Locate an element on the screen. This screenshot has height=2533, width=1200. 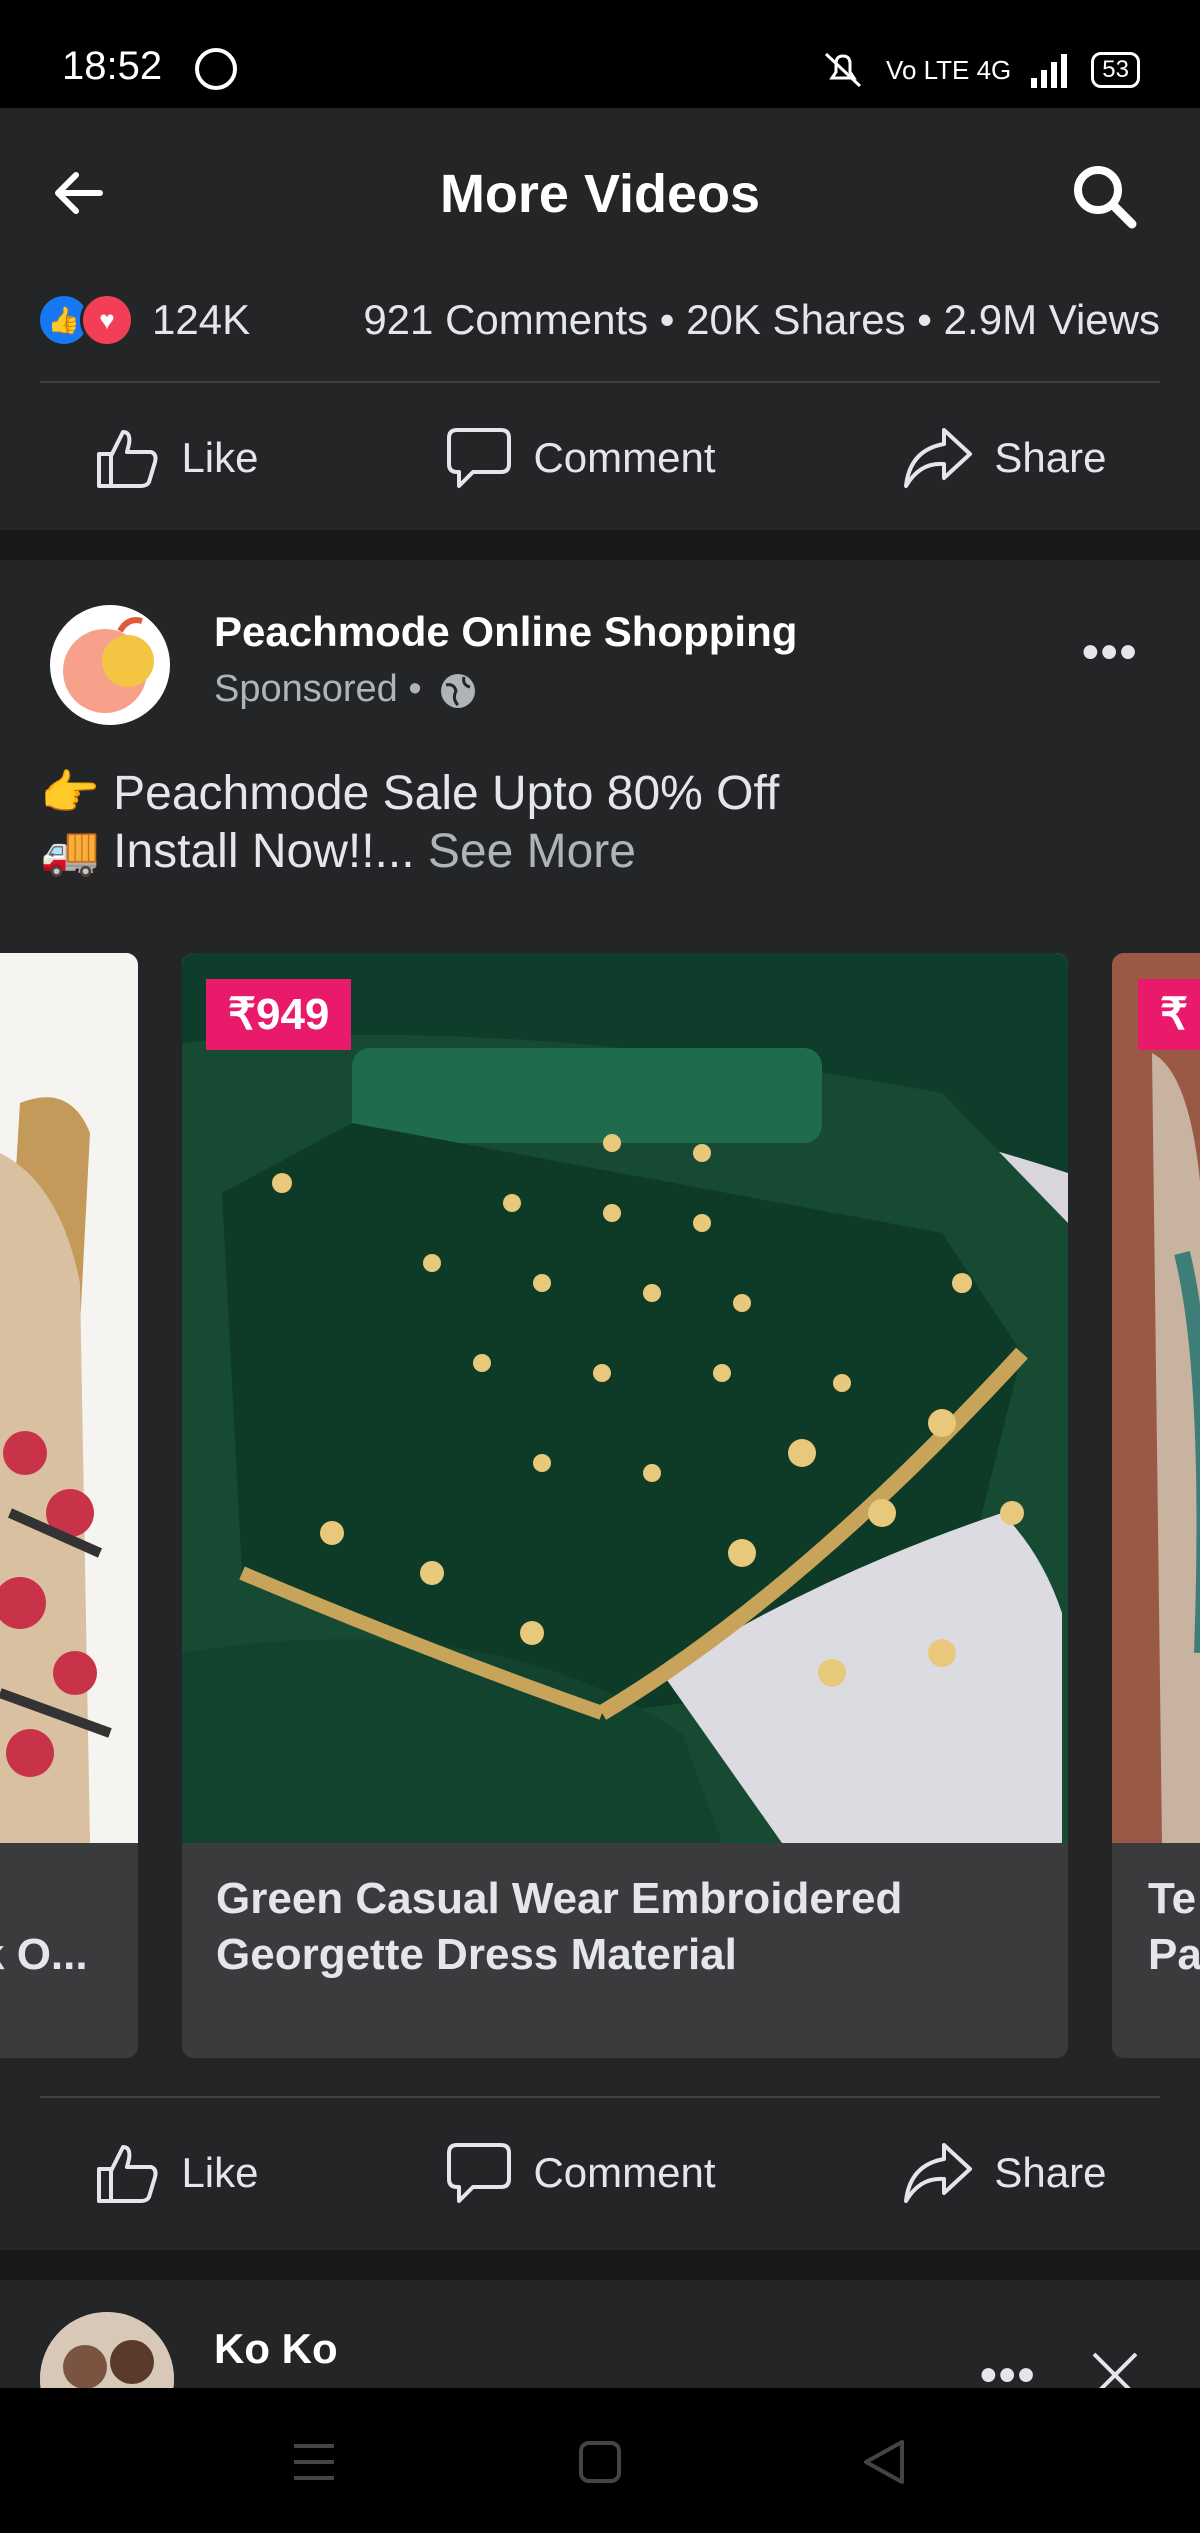
next-post-page-name: Ko Ko is located at coordinates (276, 2349).